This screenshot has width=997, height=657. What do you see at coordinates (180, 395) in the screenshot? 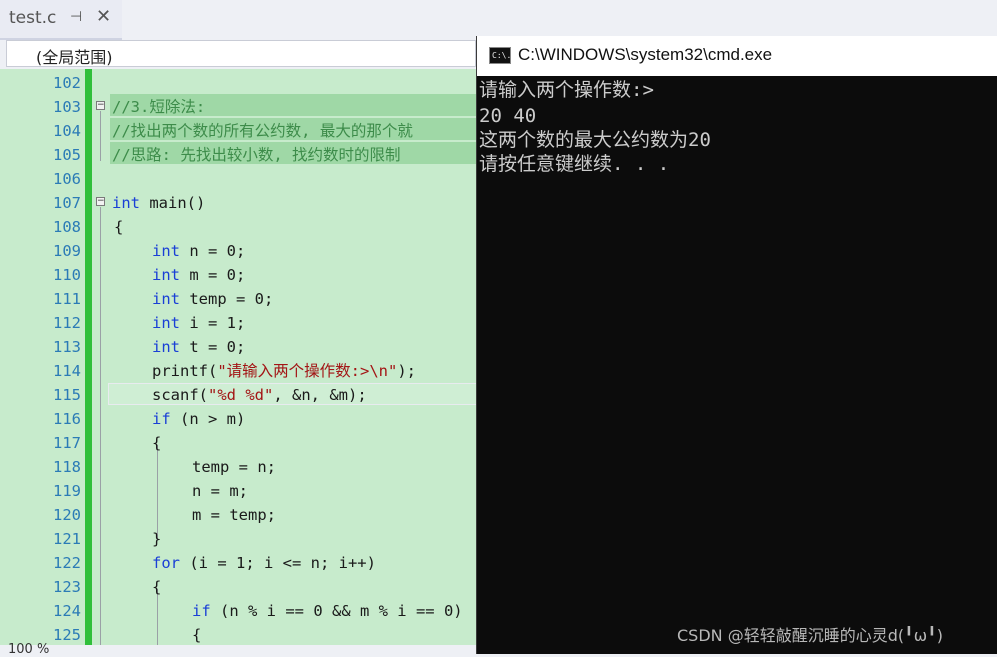
I see `code-text: scanf(` at bounding box center [180, 395].